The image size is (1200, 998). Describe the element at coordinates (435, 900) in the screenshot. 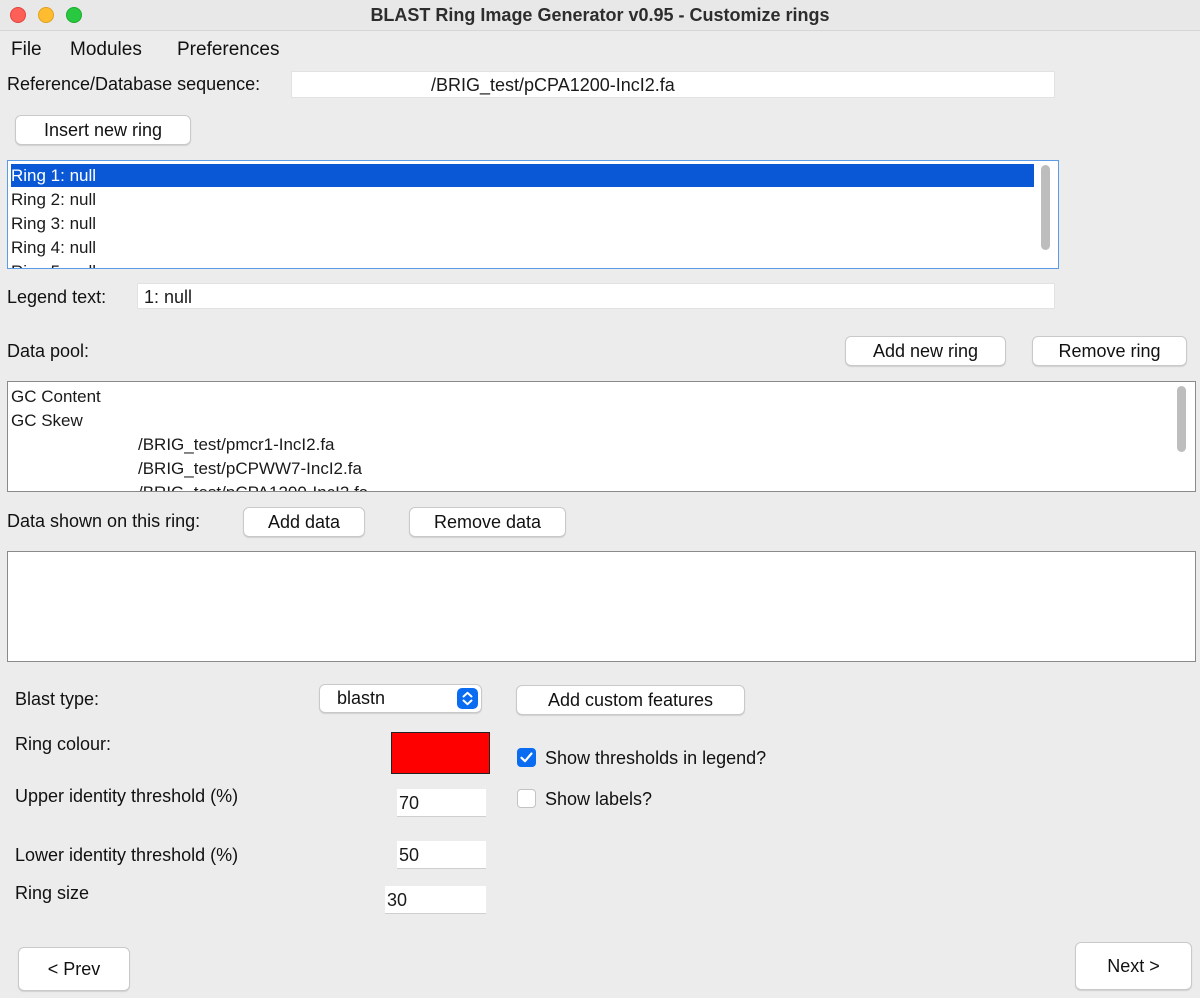

I see `ring-size-input: 30` at that location.